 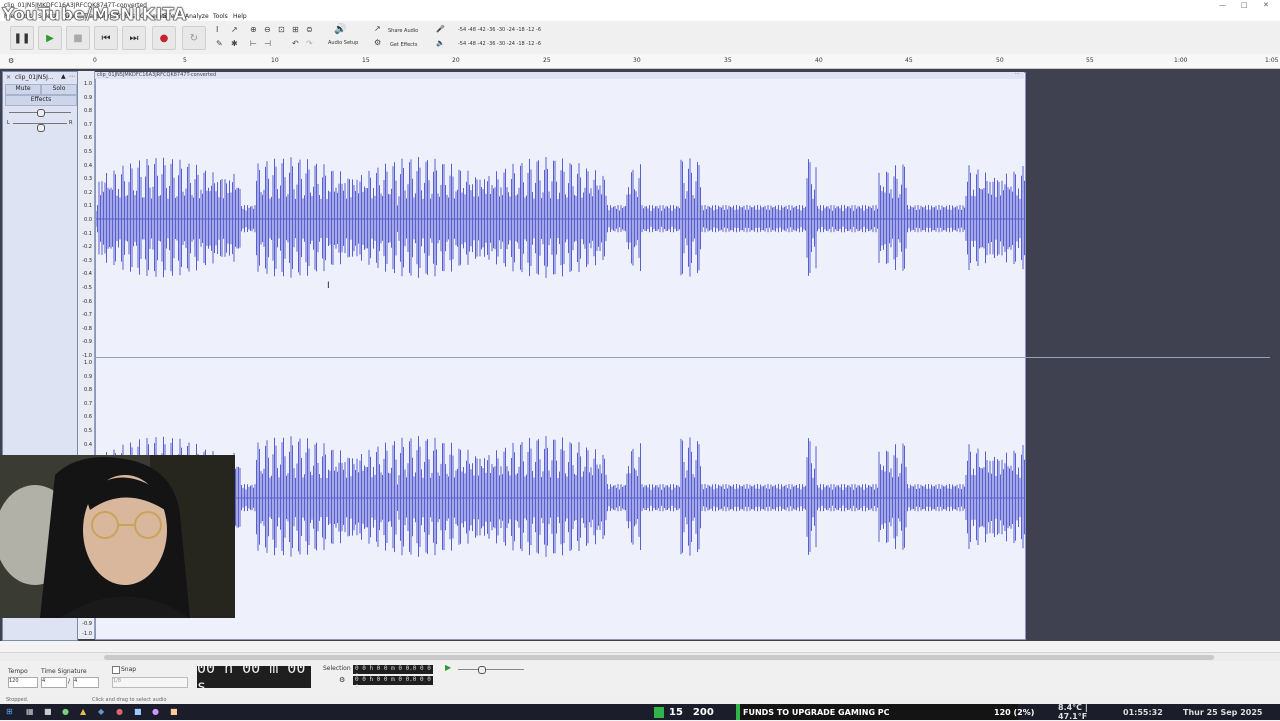 I want to click on play-button: ▶, so click(x=50, y=38).